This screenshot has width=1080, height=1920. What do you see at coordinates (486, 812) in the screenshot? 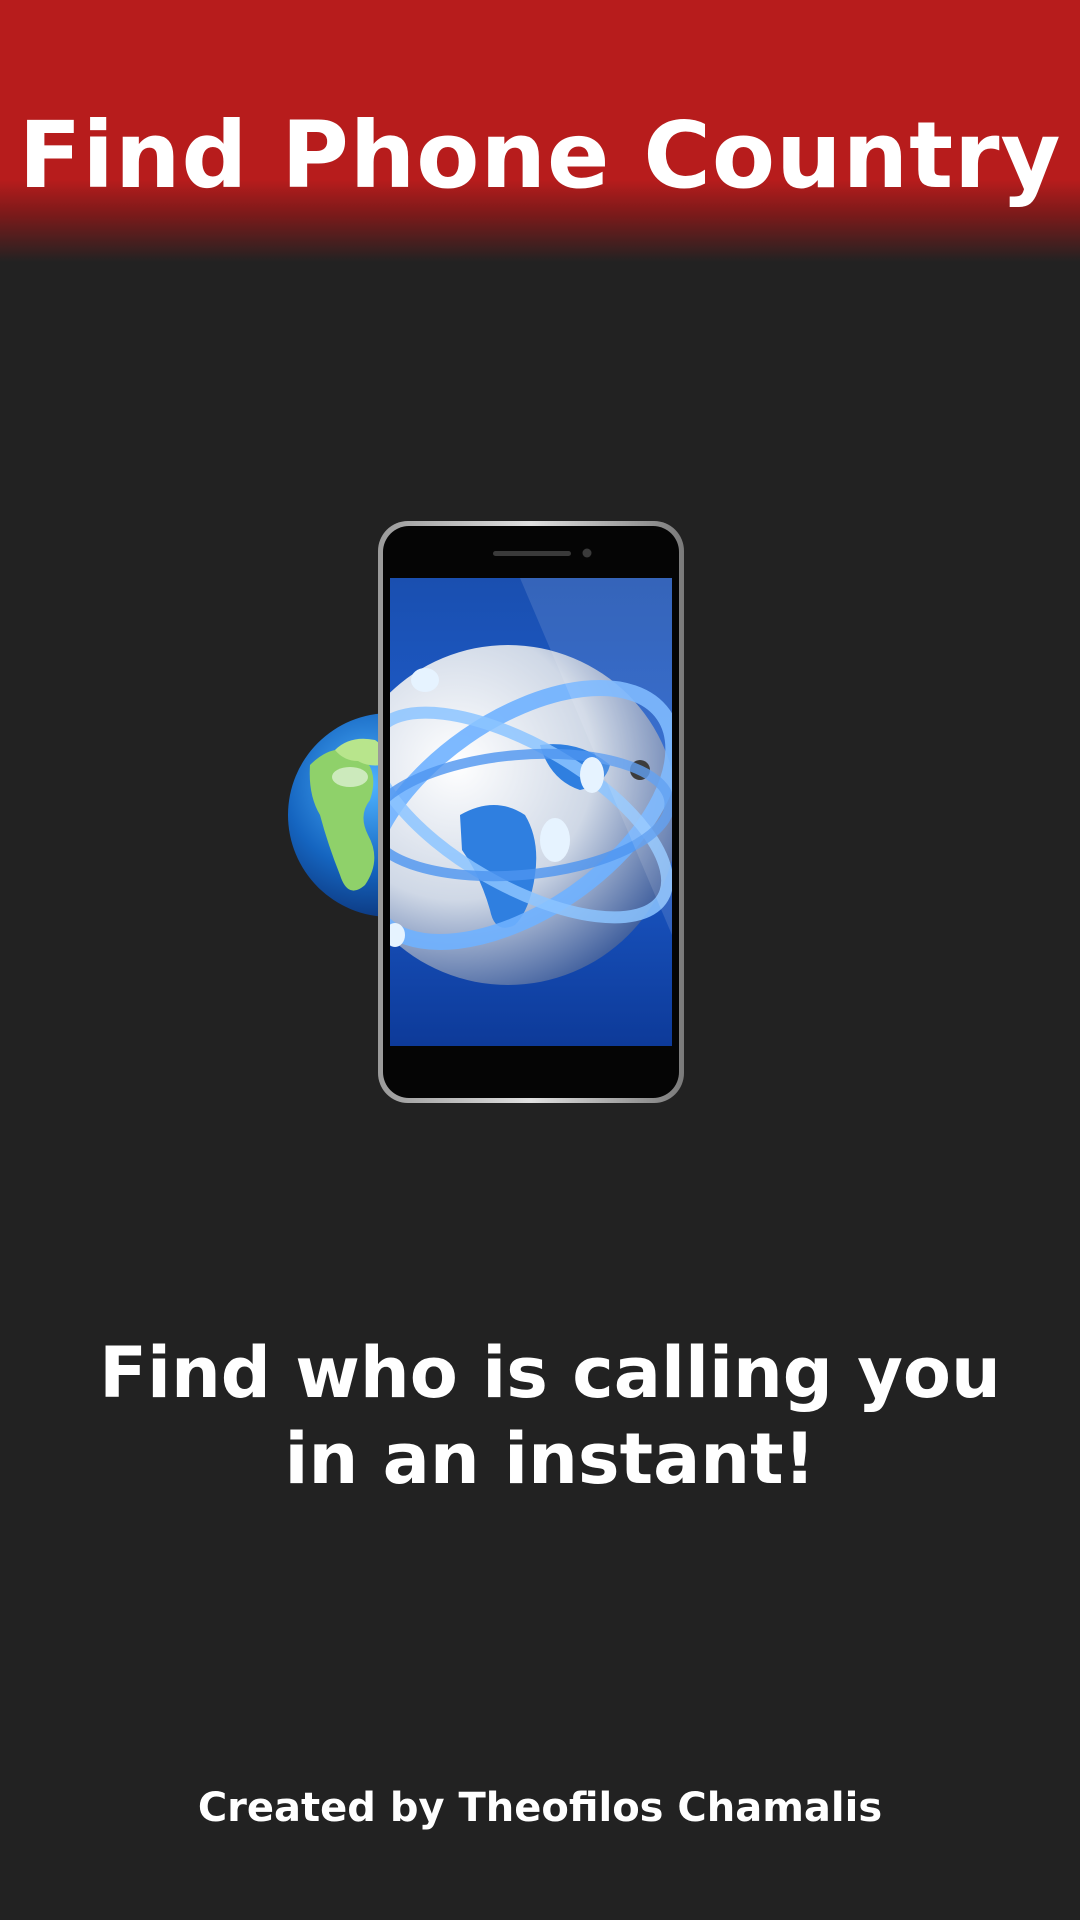
I see `phone-globe-icon` at bounding box center [486, 812].